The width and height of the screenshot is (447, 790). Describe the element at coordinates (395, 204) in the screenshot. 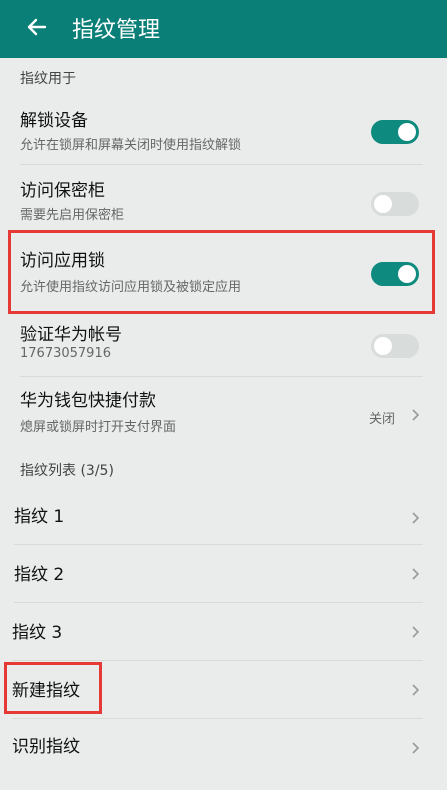

I see `safe-access-toggle` at that location.